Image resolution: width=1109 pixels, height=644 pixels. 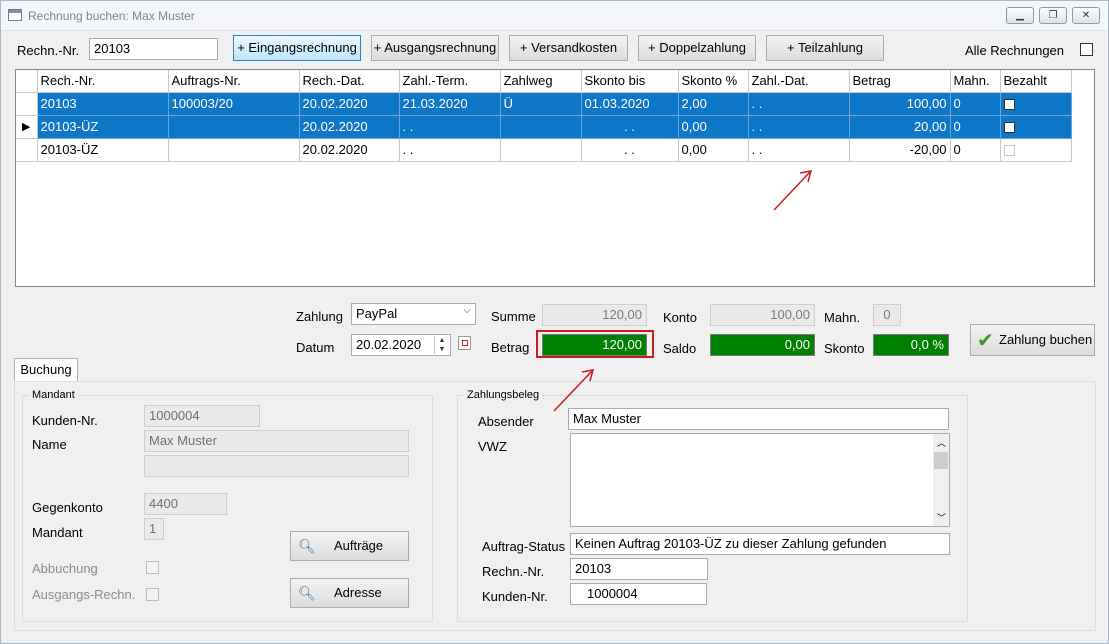 I want to click on close-icon: ✕, so click(x=1086, y=15).